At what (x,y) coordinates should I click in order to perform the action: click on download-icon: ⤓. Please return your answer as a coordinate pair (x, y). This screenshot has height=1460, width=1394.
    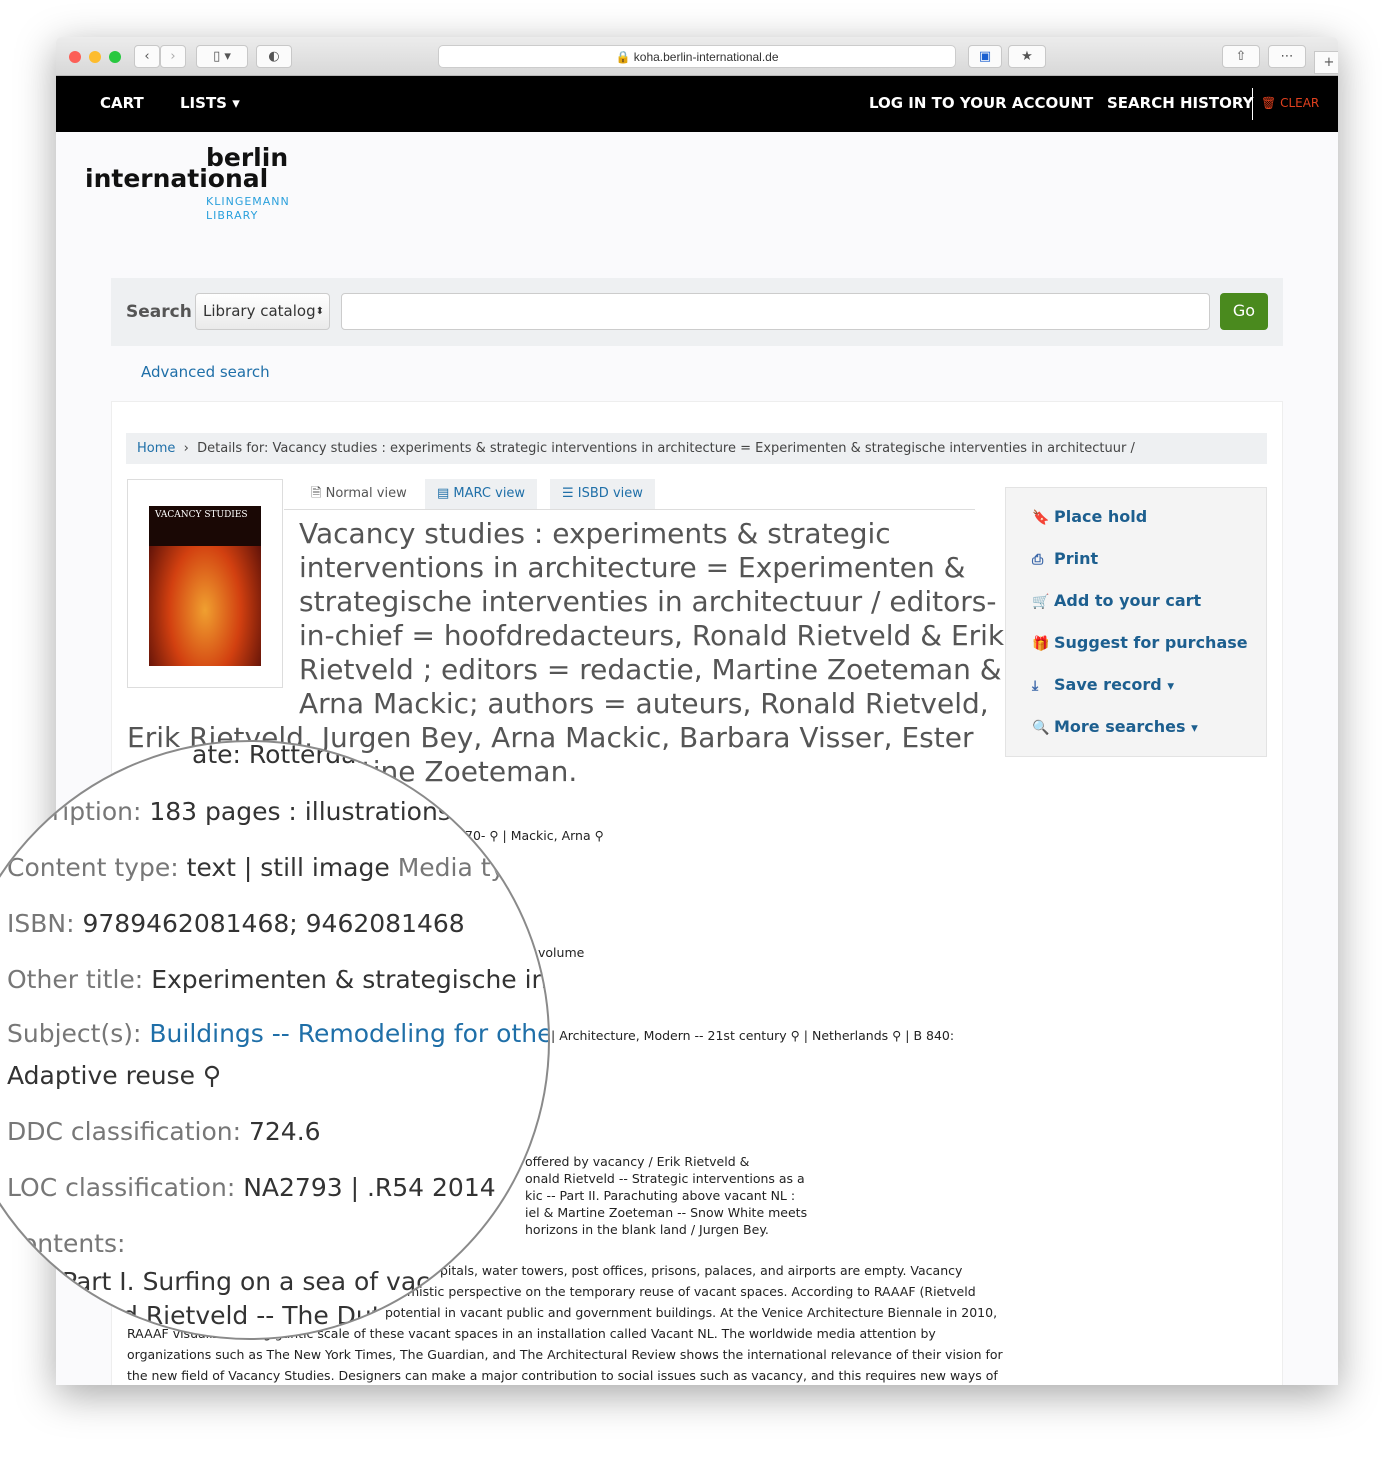
    Looking at the image, I should click on (1035, 686).